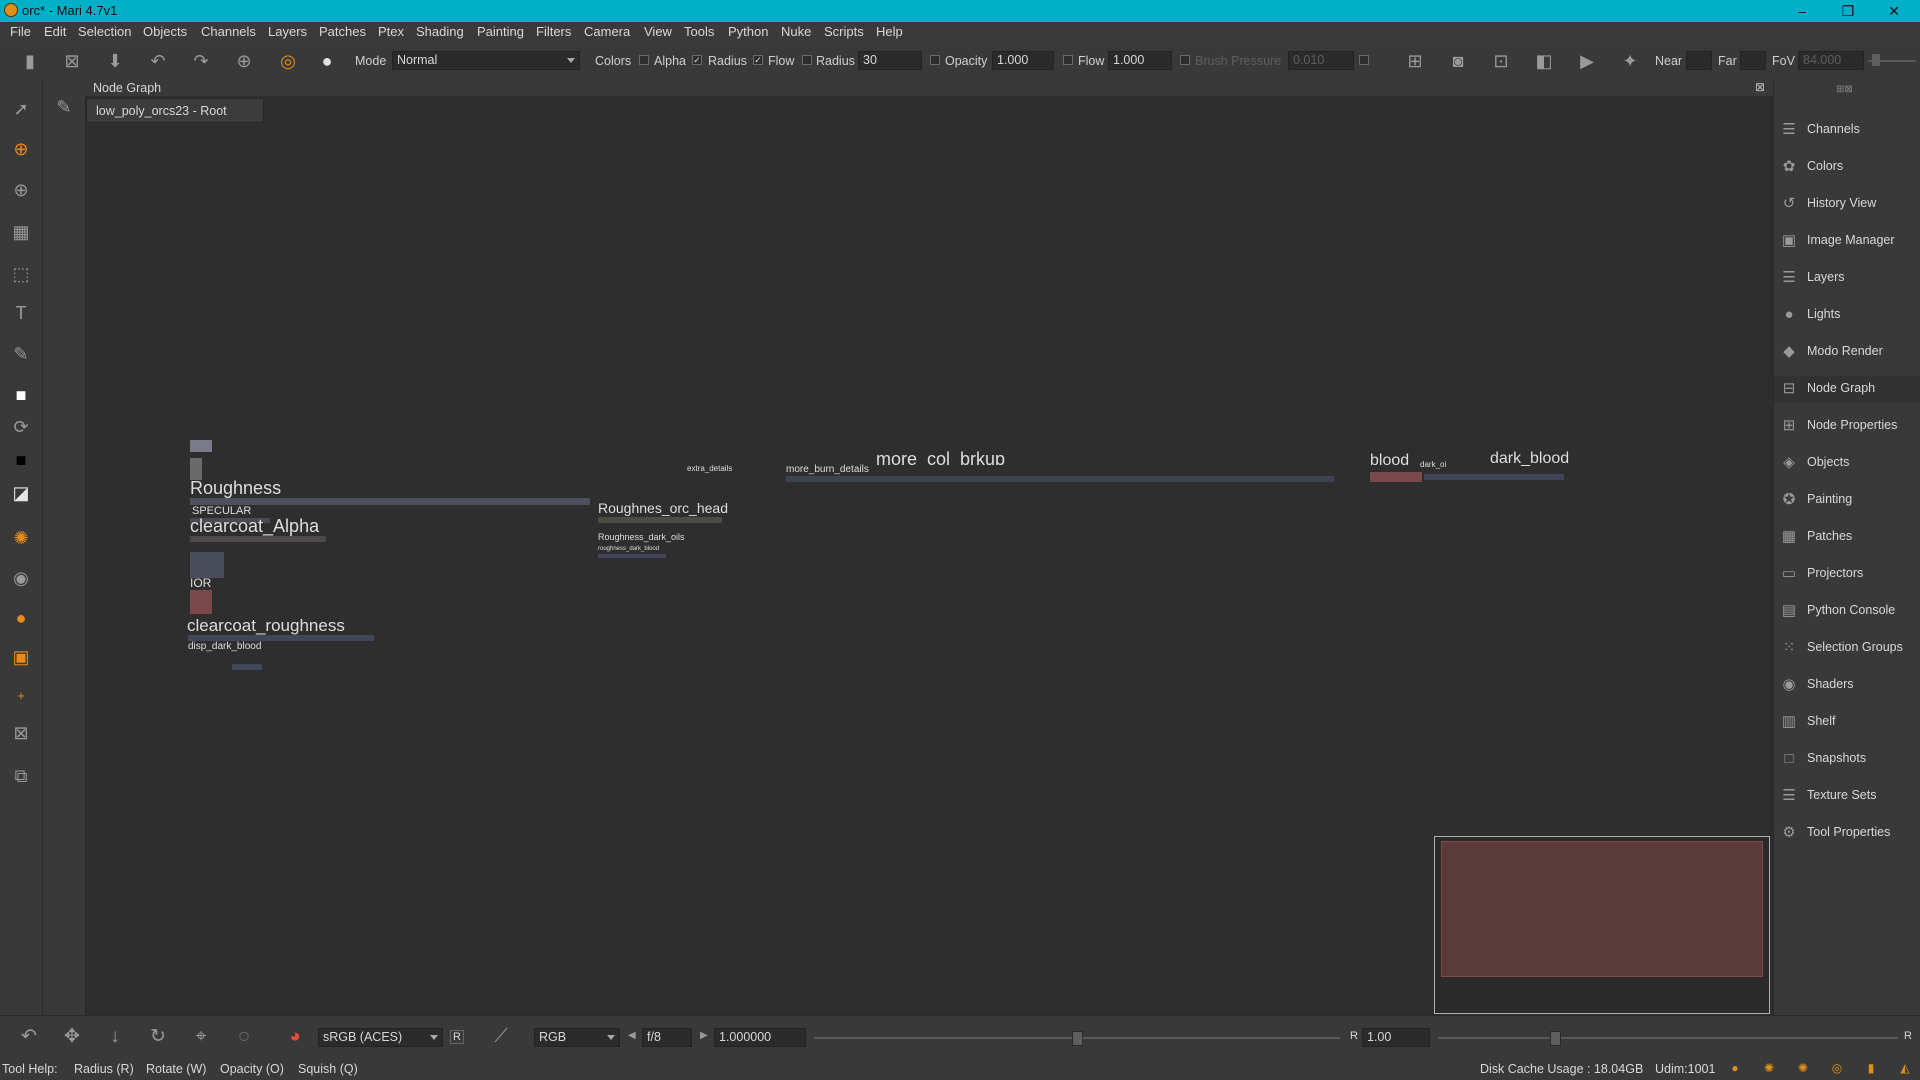 This screenshot has height=1080, width=1920. I want to click on node-label-more-burn-details: more_burn_details, so click(827, 469).